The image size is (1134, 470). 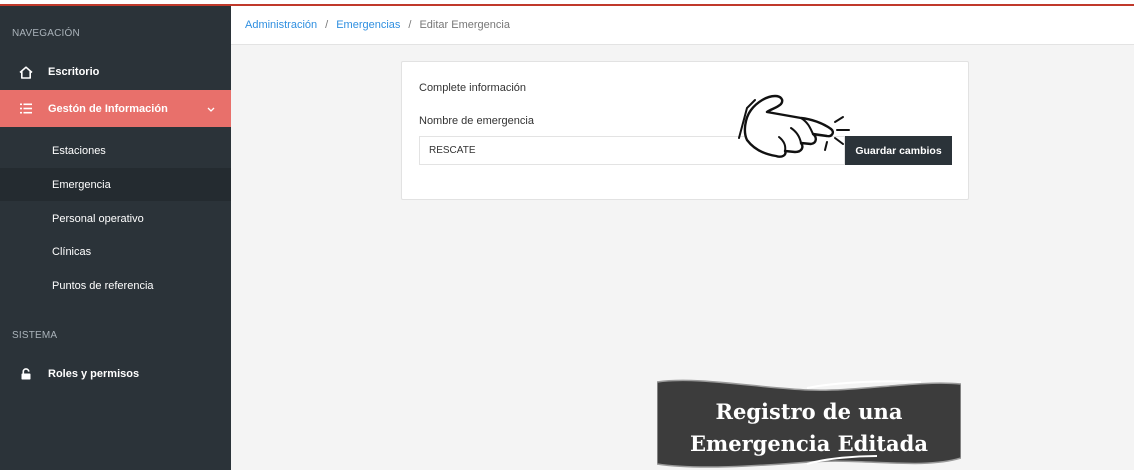 I want to click on section-title-navigation: NAVEGACIÓN, so click(x=46, y=33).